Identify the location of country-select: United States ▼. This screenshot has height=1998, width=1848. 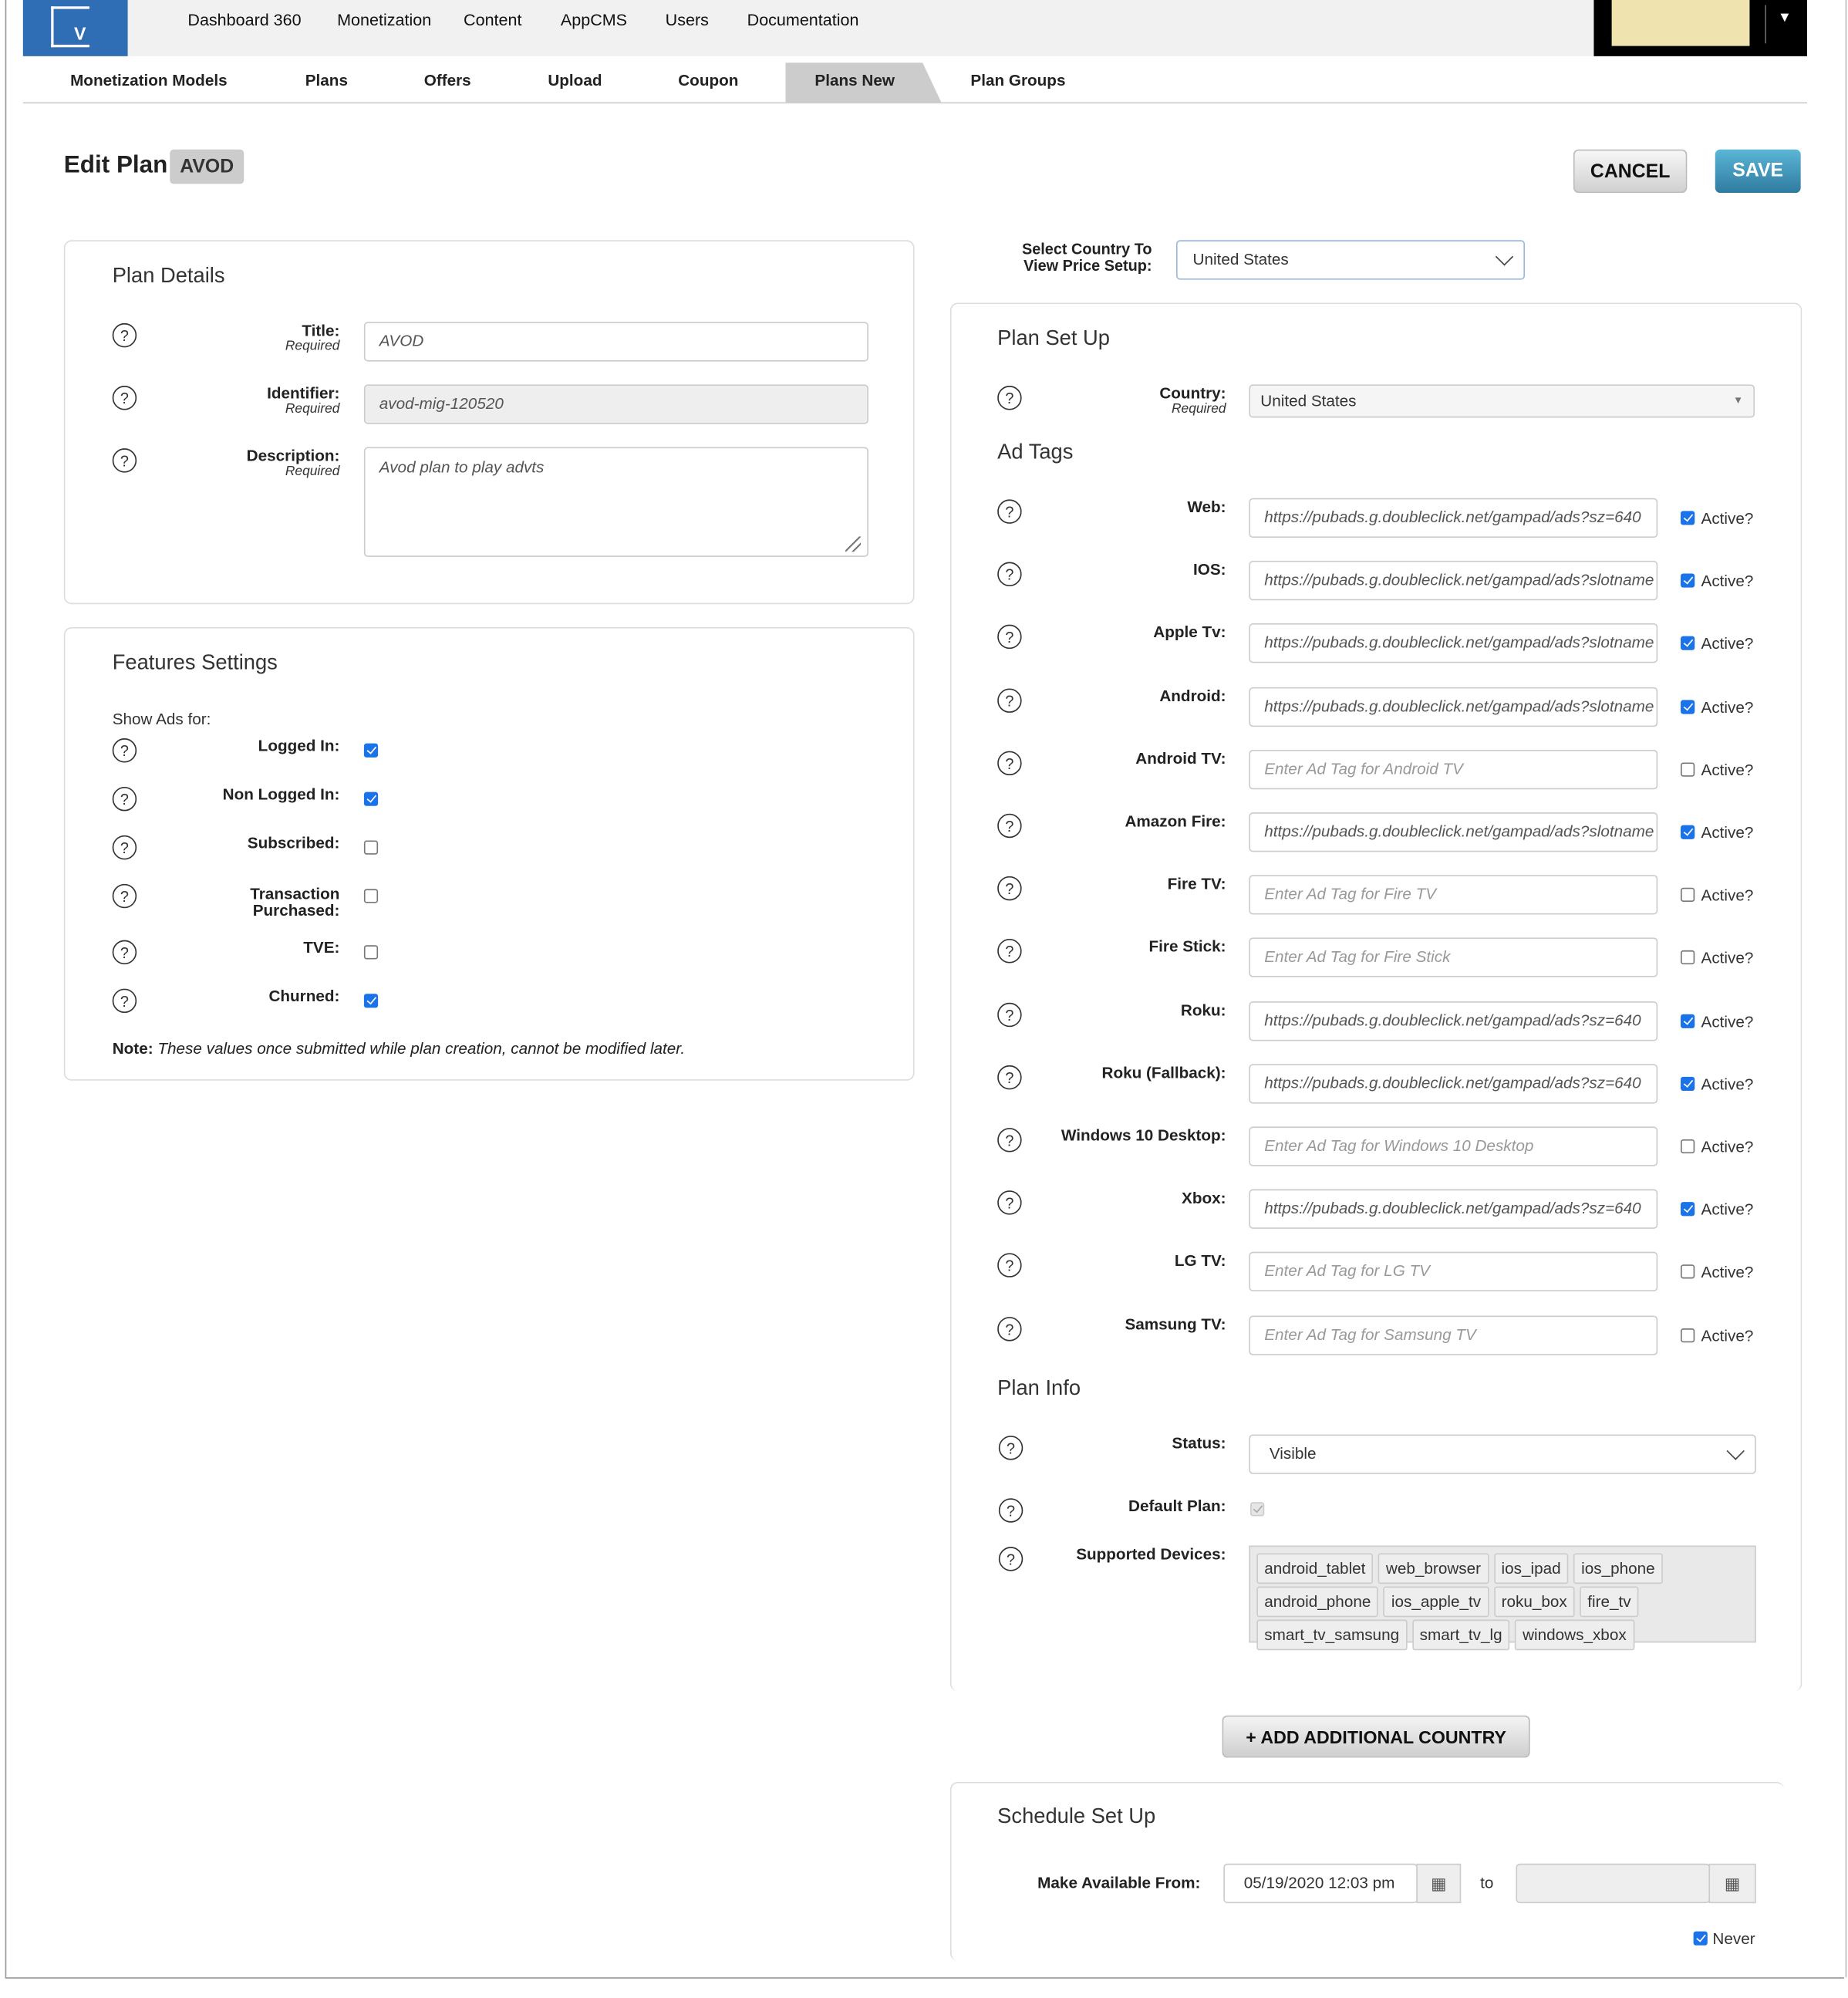
(1502, 401).